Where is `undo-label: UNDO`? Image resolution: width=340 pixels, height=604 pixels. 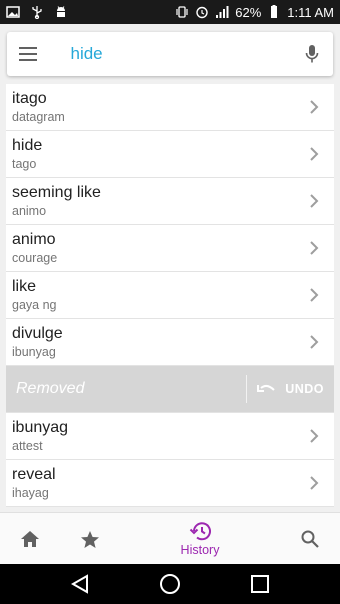
undo-label: UNDO is located at coordinates (304, 389).